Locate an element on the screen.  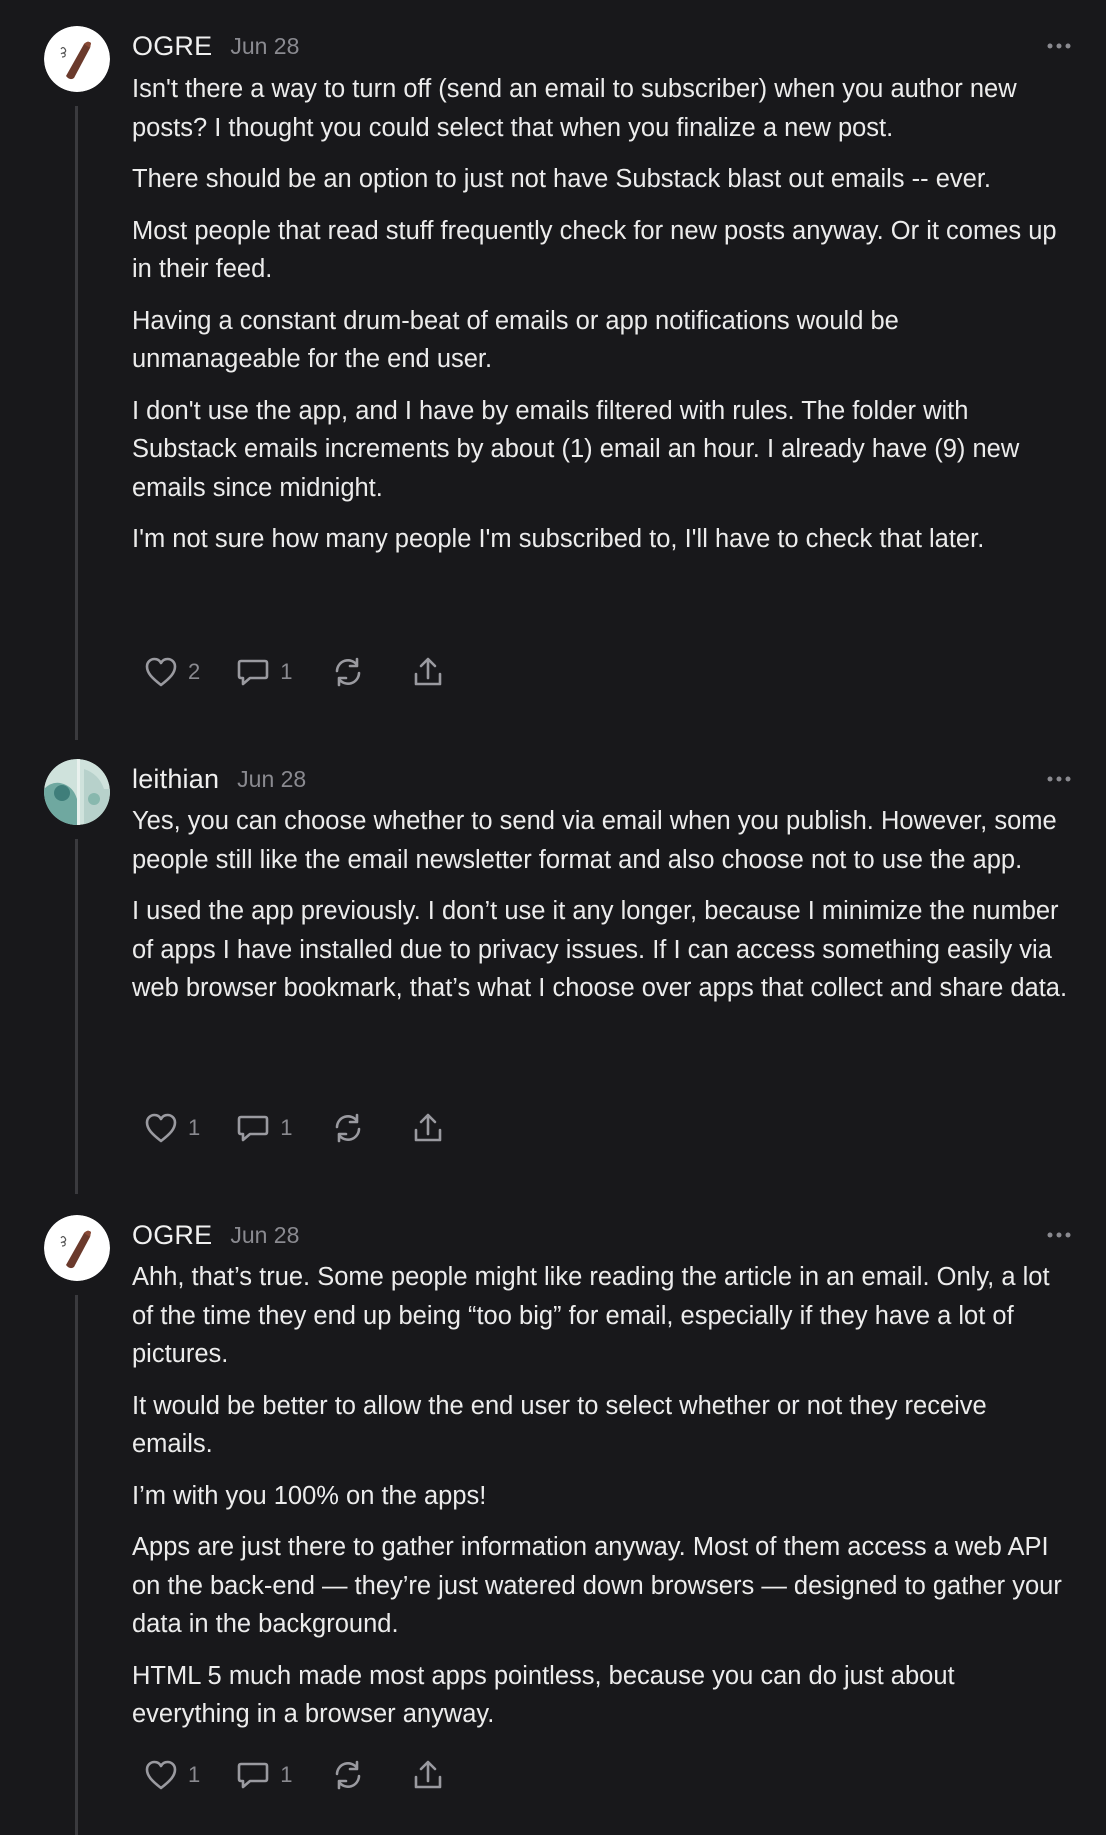
leithian-avatar-icon is located at coordinates (77, 792).